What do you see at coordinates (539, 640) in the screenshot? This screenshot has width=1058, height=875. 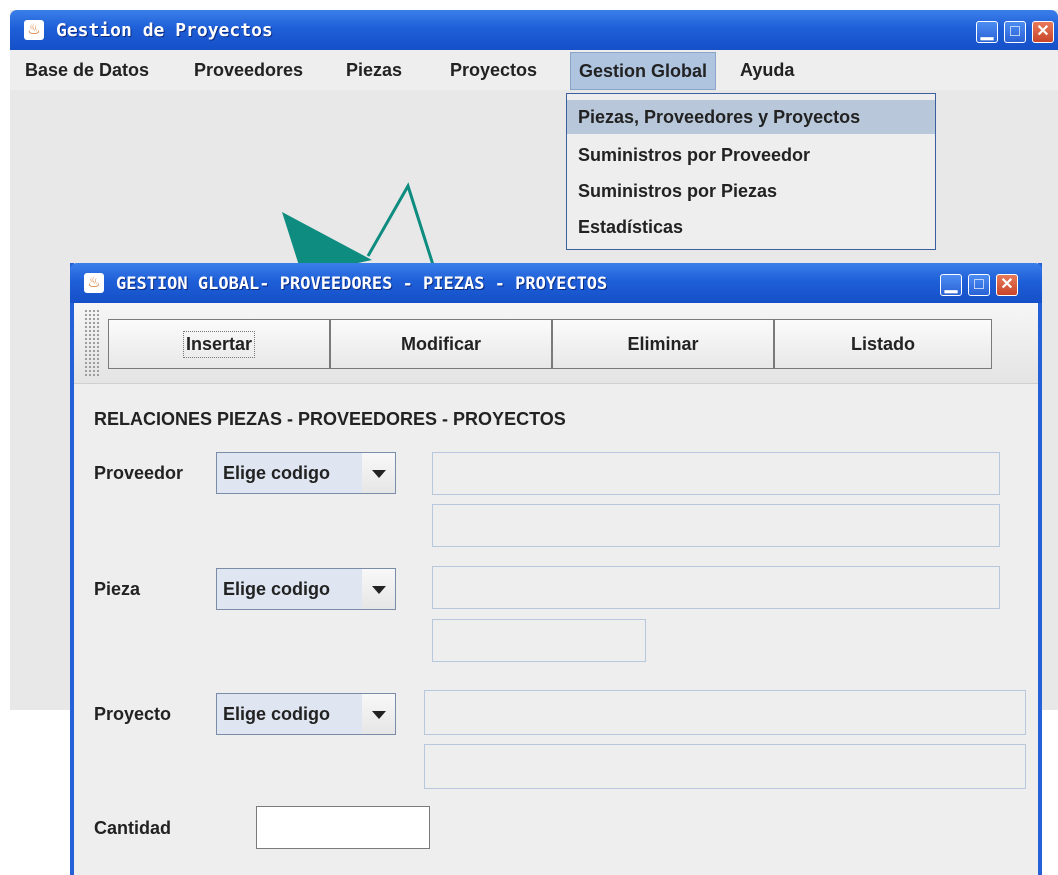 I see `pieza-detail-field` at bounding box center [539, 640].